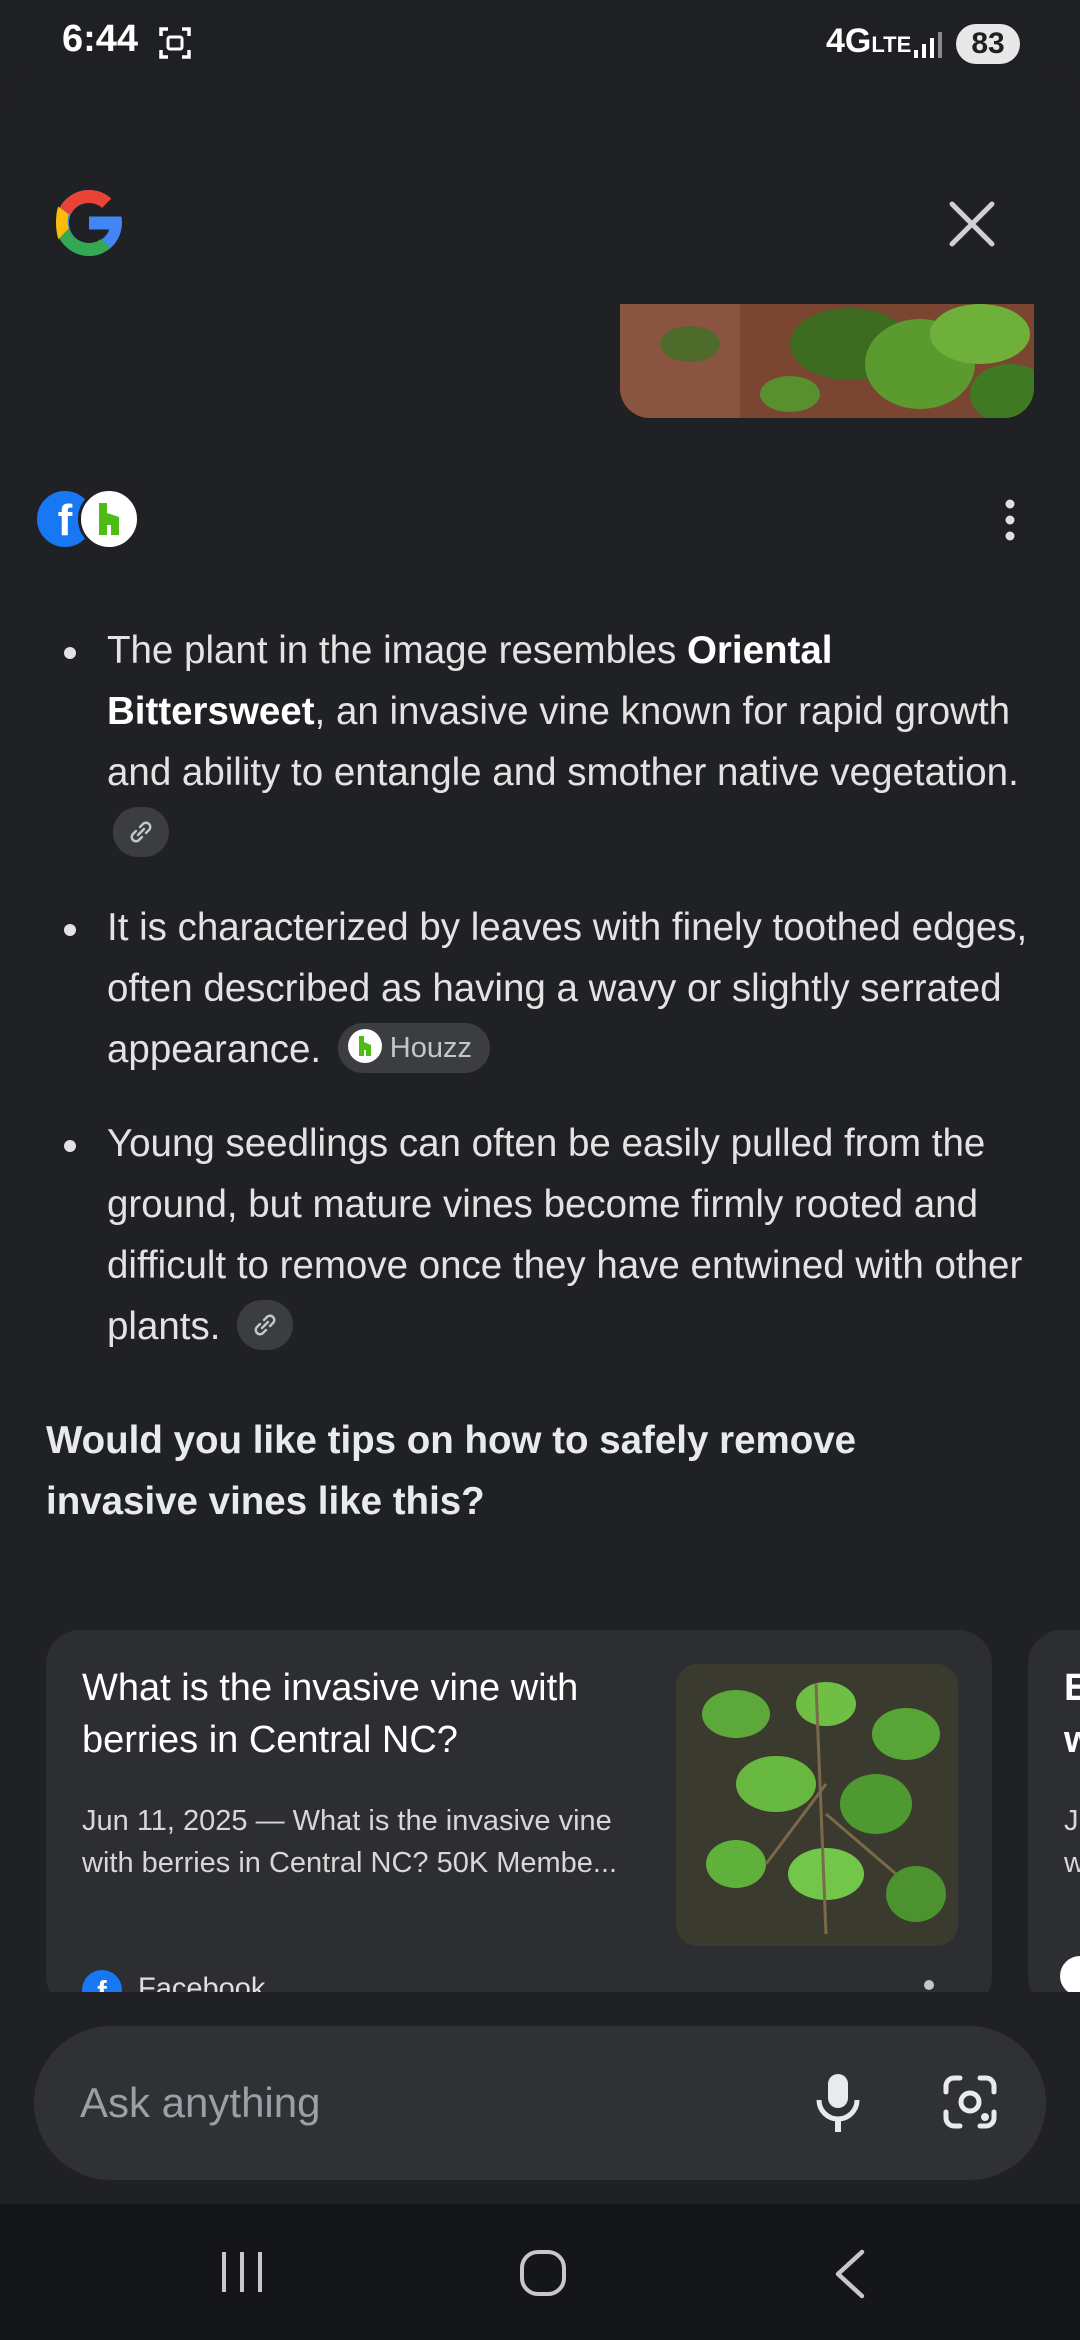  I want to click on google-logo-icon, so click(90, 223).